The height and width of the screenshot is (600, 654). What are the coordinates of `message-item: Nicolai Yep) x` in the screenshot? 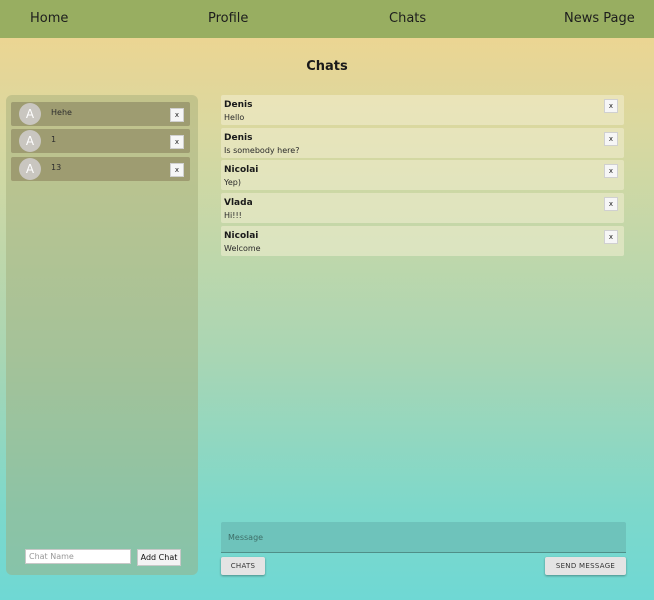 It's located at (422, 175).